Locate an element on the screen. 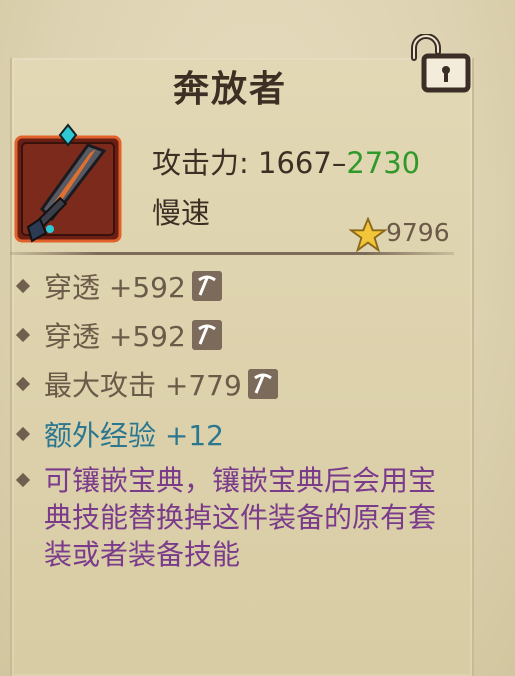 Image resolution: width=515 pixels, height=676 pixels. bonus-stat-row: 额外经验 +12 is located at coordinates (119, 434).